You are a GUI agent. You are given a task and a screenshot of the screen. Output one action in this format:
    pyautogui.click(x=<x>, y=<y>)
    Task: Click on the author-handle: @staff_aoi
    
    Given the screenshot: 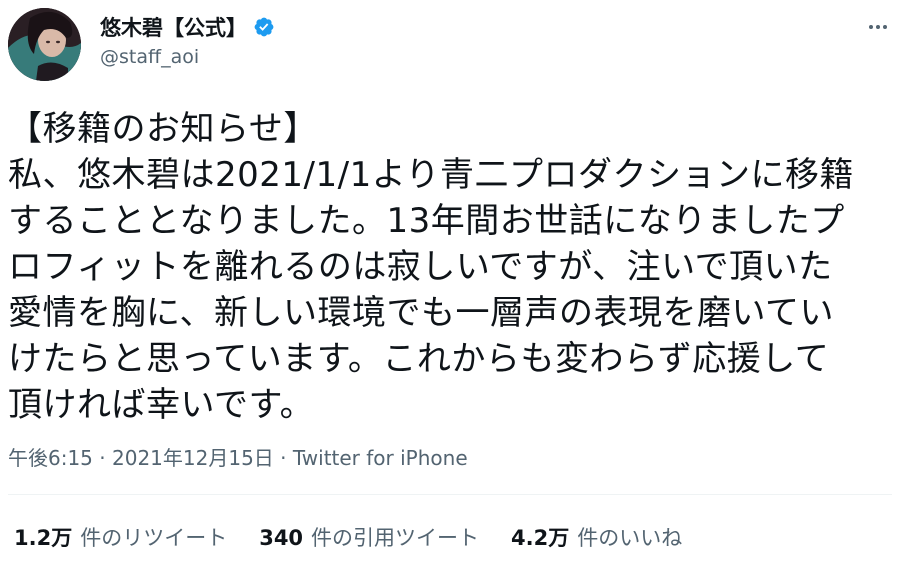 What is the action you would take?
    pyautogui.click(x=149, y=57)
    